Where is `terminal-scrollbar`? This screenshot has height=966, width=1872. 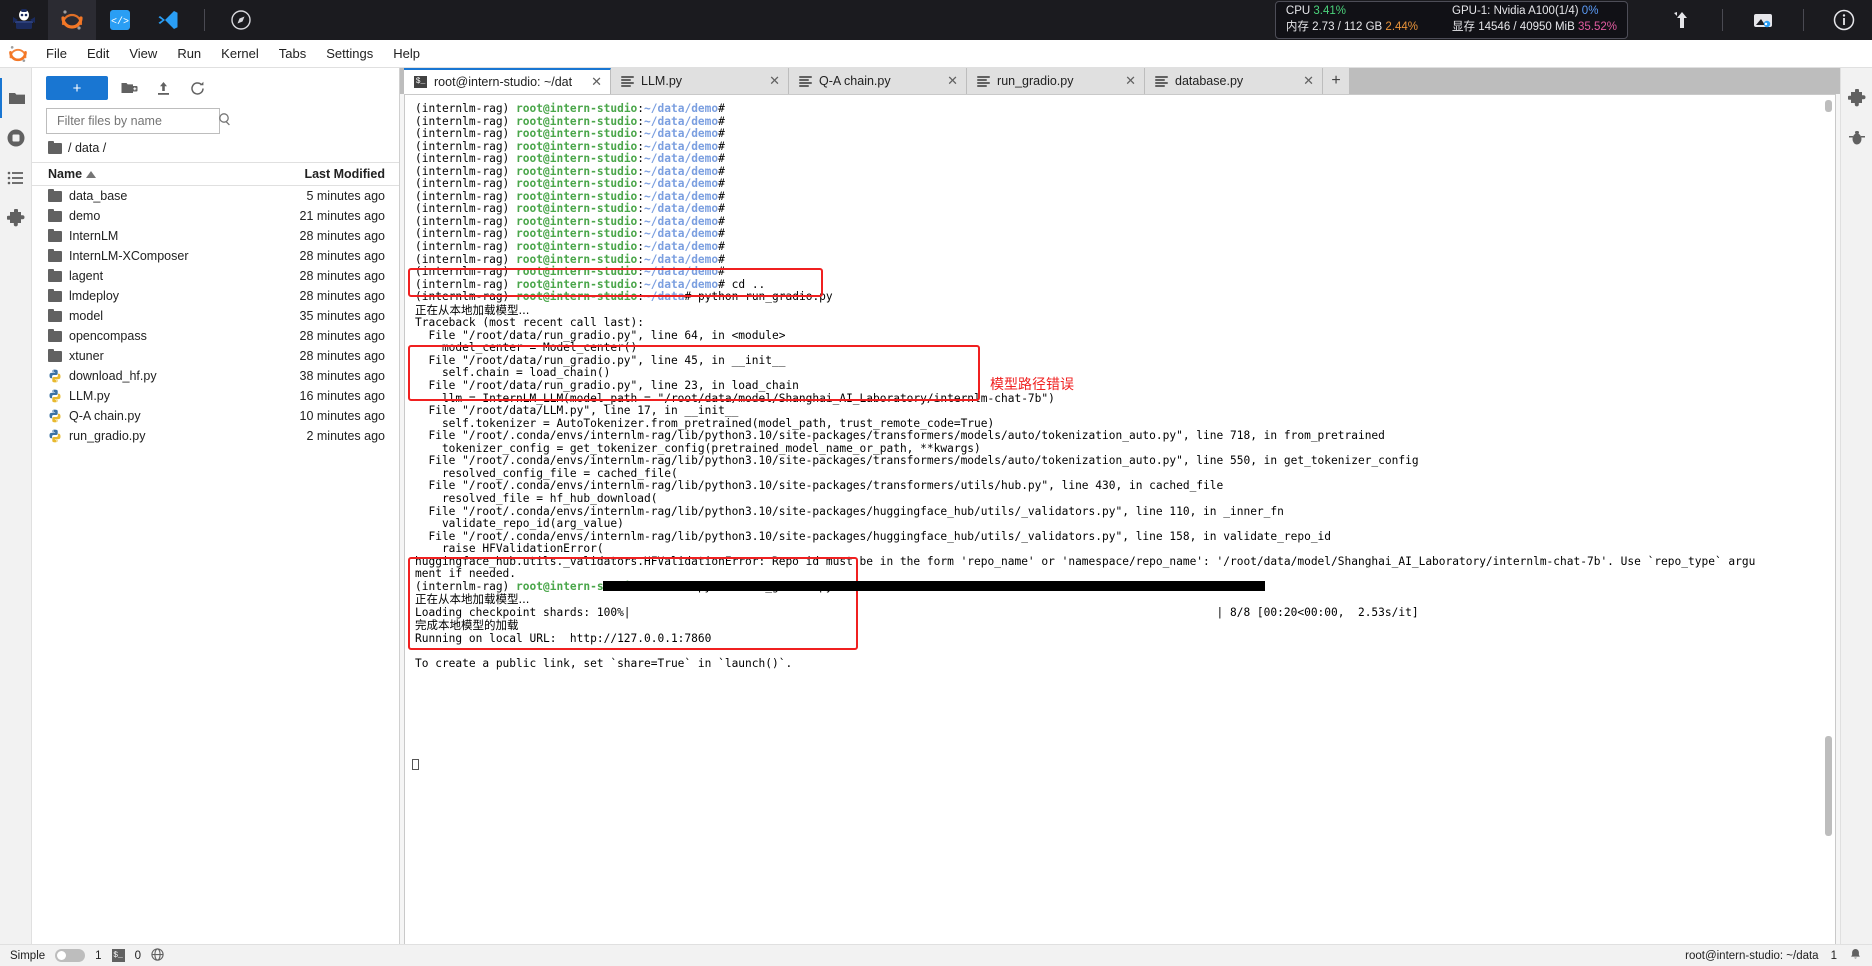 terminal-scrollbar is located at coordinates (1828, 522).